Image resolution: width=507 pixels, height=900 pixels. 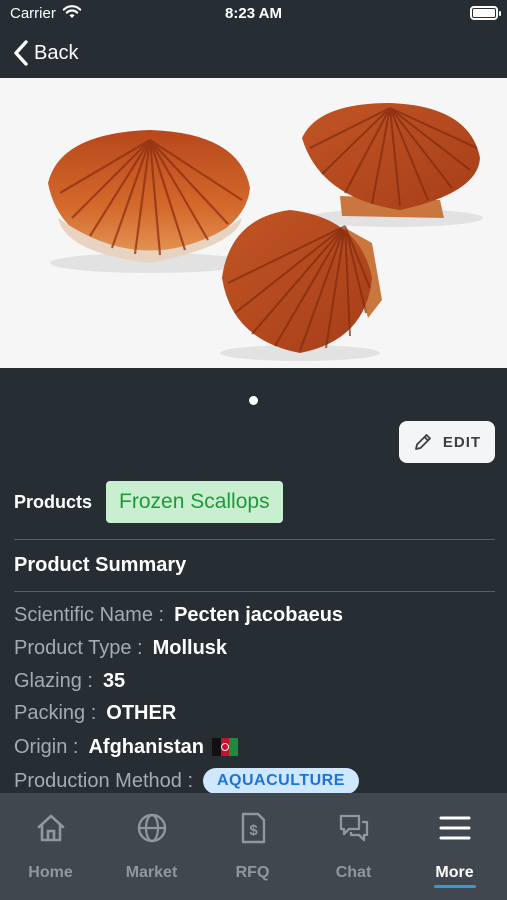 I want to click on pencil-icon, so click(x=423, y=442).